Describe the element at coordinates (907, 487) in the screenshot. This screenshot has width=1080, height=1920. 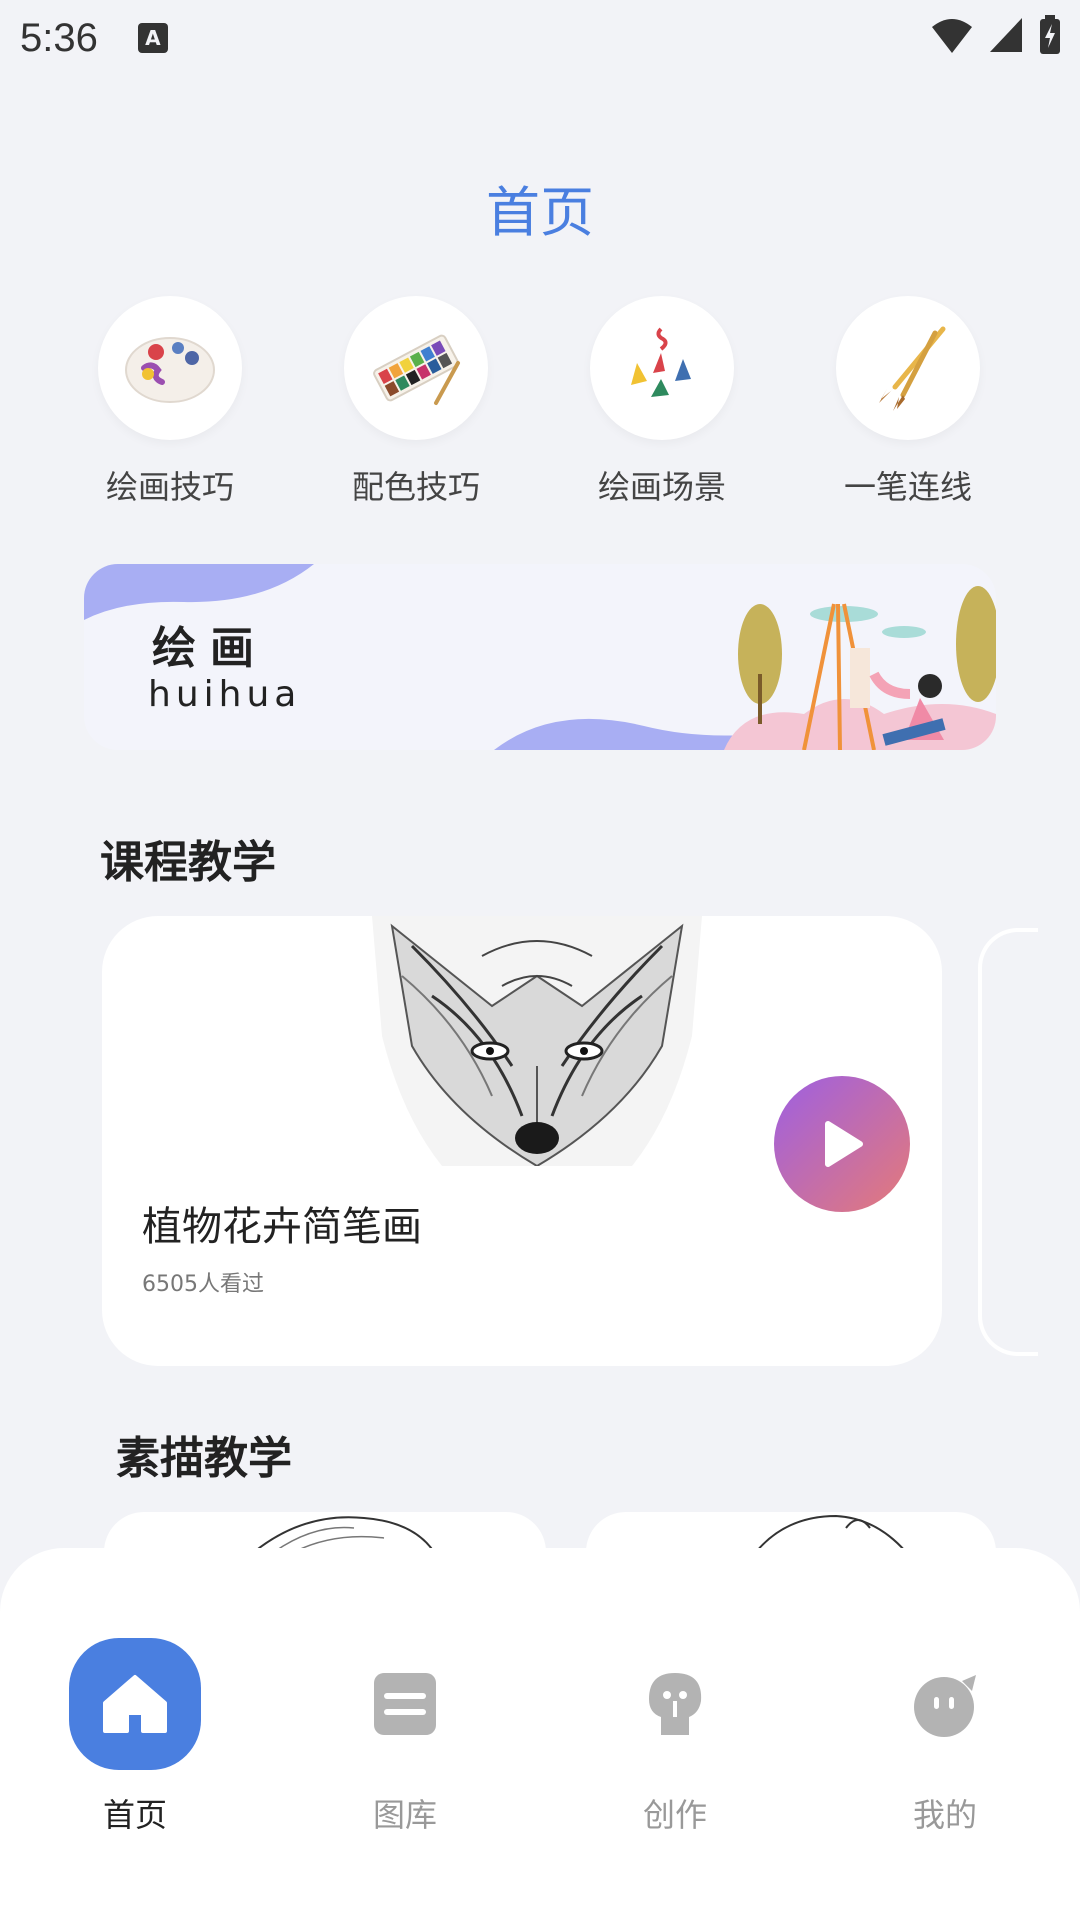
I see `category-label: 一笔连线` at that location.